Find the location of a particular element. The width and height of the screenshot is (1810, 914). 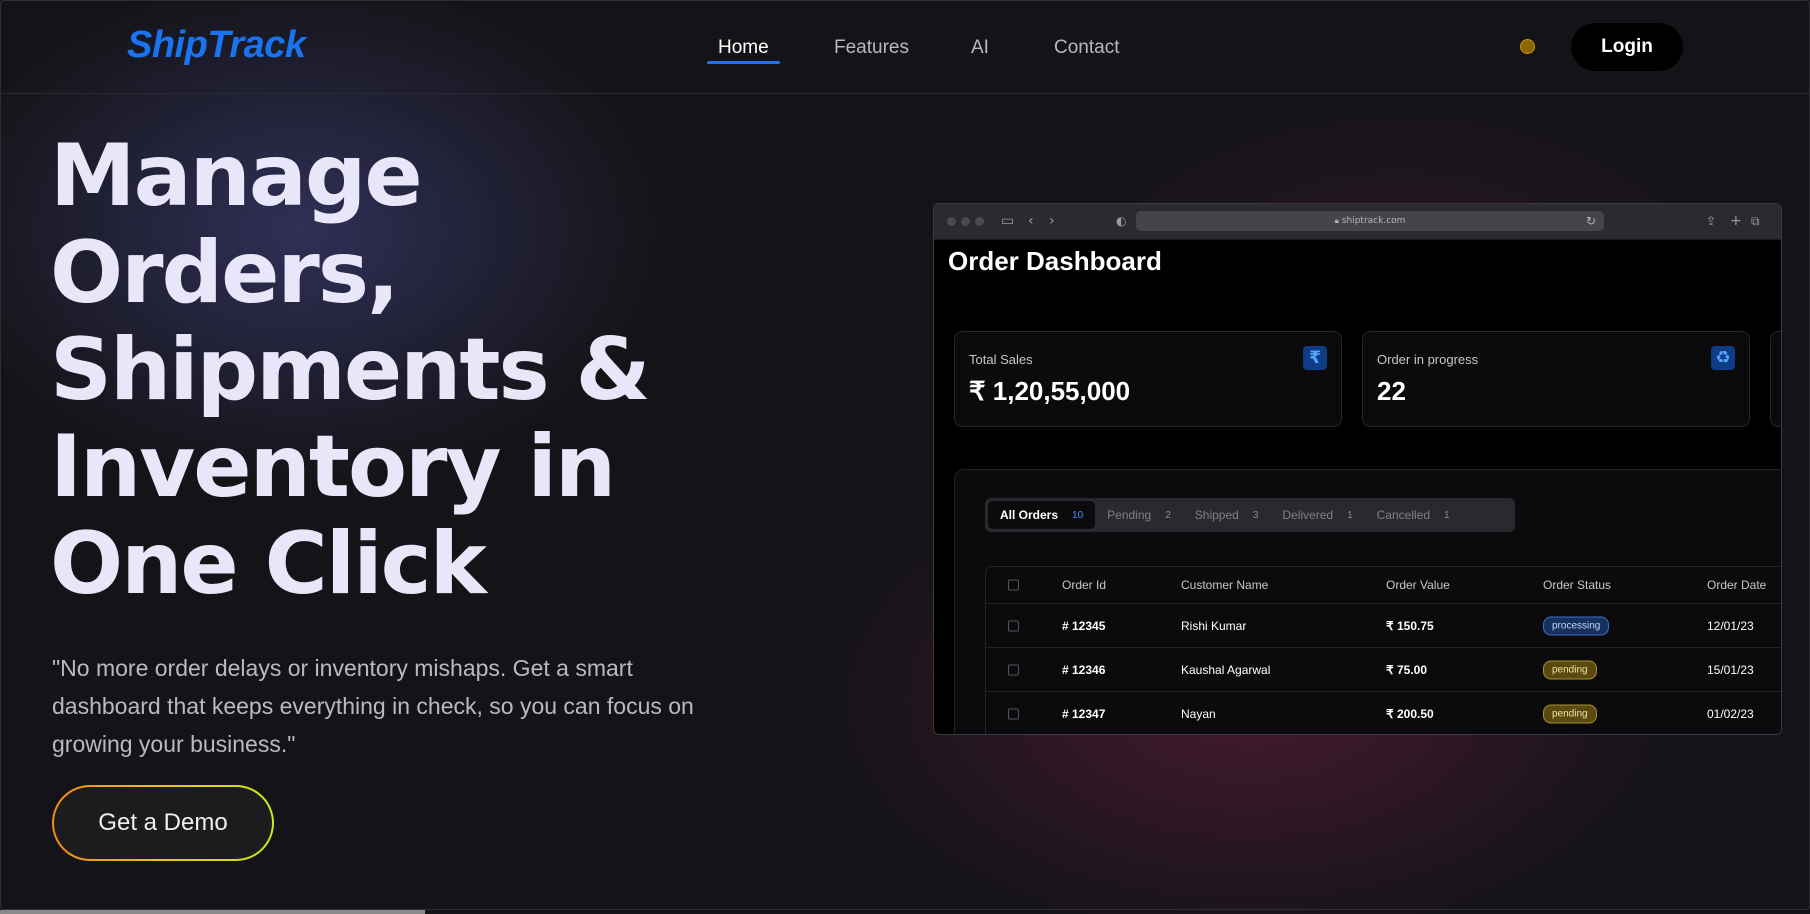

hero-title-line: Manage is located at coordinates (236, 176).